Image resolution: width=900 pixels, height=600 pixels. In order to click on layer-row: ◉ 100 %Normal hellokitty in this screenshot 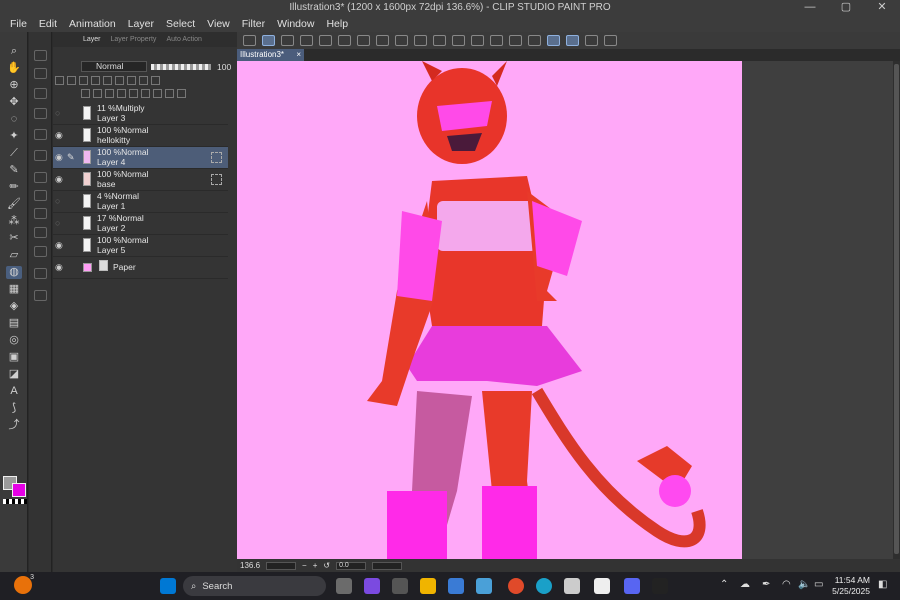, I will do `click(140, 136)`.